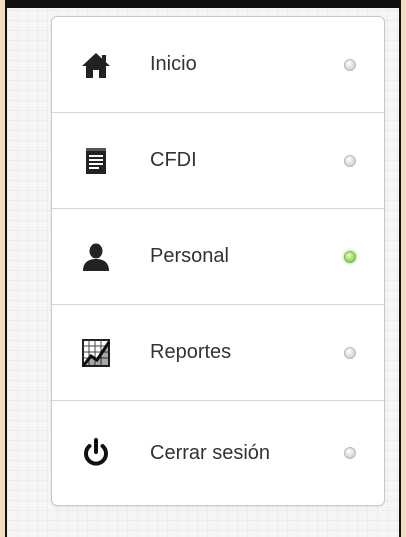  I want to click on menu-item-label: CFDI, so click(173, 160).